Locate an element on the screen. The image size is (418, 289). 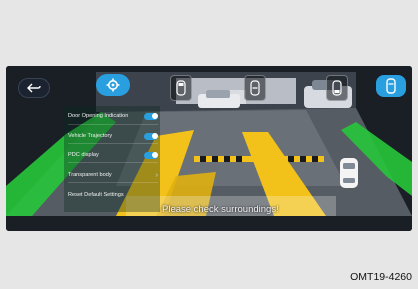
front-view-button is located at coordinates (181, 88).